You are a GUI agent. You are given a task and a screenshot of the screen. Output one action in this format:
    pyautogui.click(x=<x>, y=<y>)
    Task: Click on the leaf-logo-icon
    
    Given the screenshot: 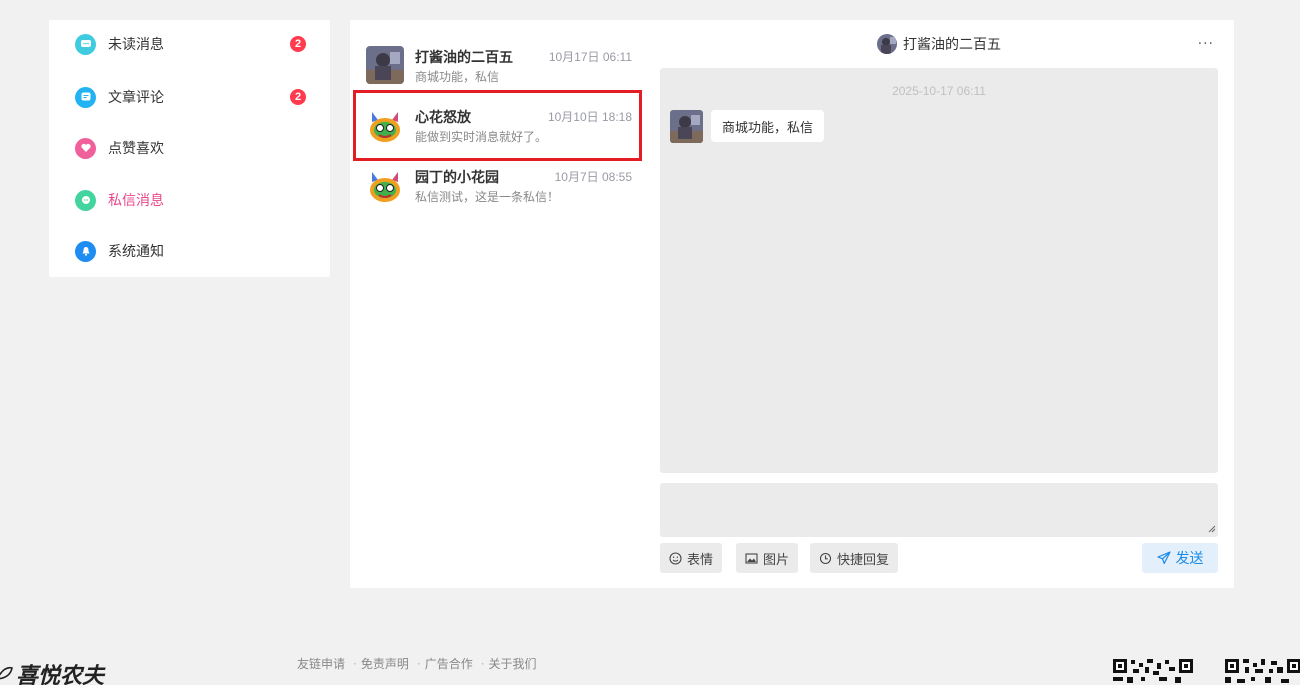 What is the action you would take?
    pyautogui.click(x=6, y=673)
    